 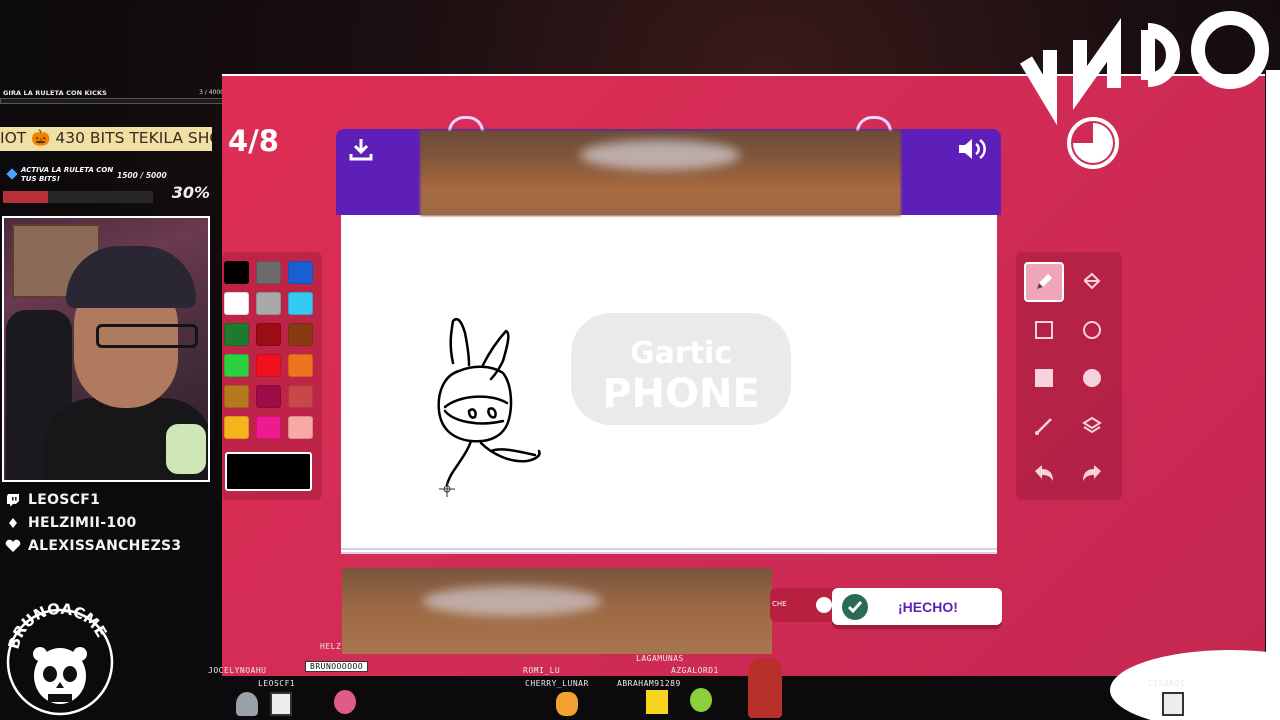 What do you see at coordinates (268, 471) in the screenshot?
I see `current-color-preview` at bounding box center [268, 471].